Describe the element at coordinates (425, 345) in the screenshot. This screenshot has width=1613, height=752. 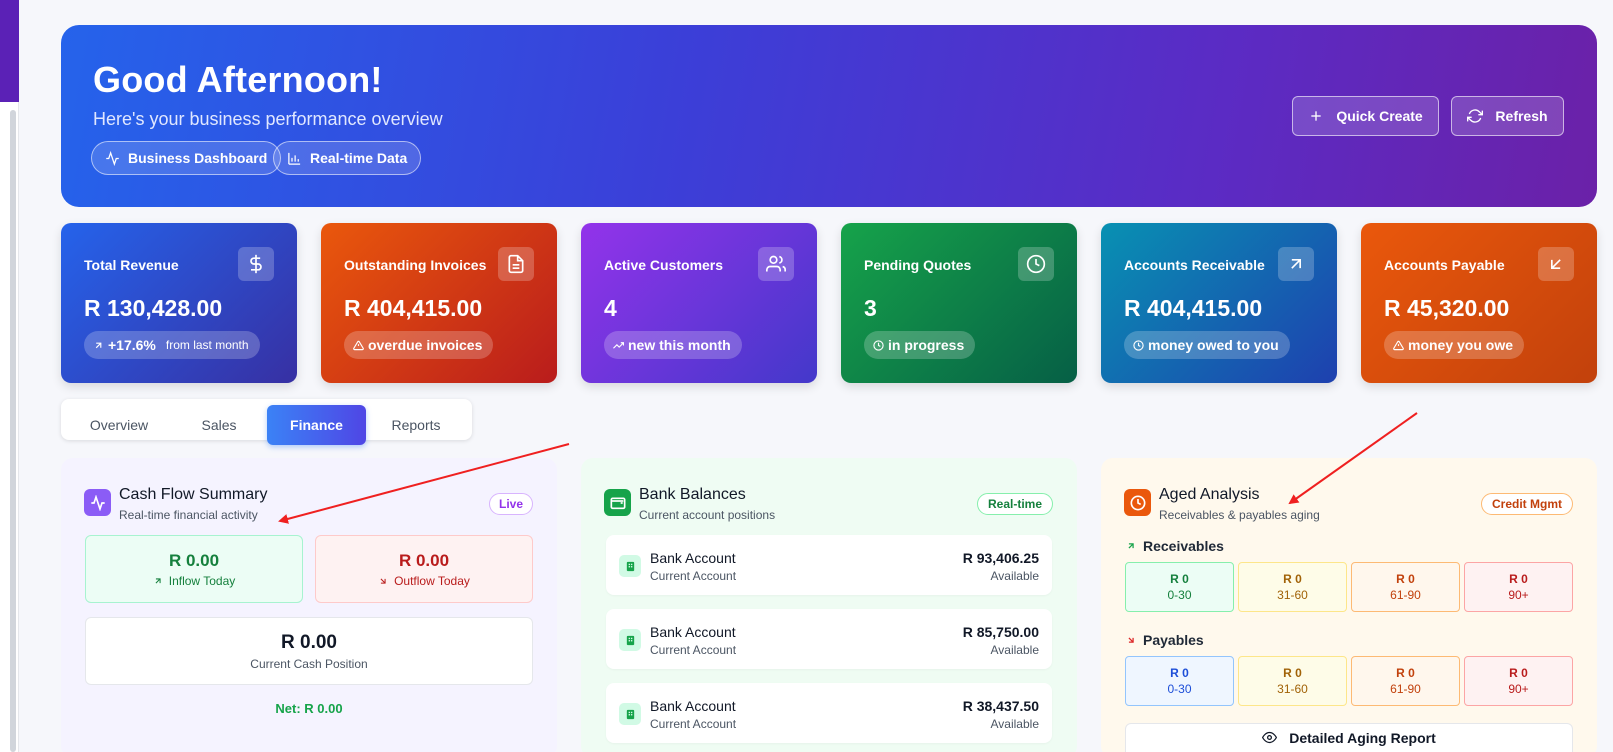
I see `stat-tag-value: overdue invoices` at that location.